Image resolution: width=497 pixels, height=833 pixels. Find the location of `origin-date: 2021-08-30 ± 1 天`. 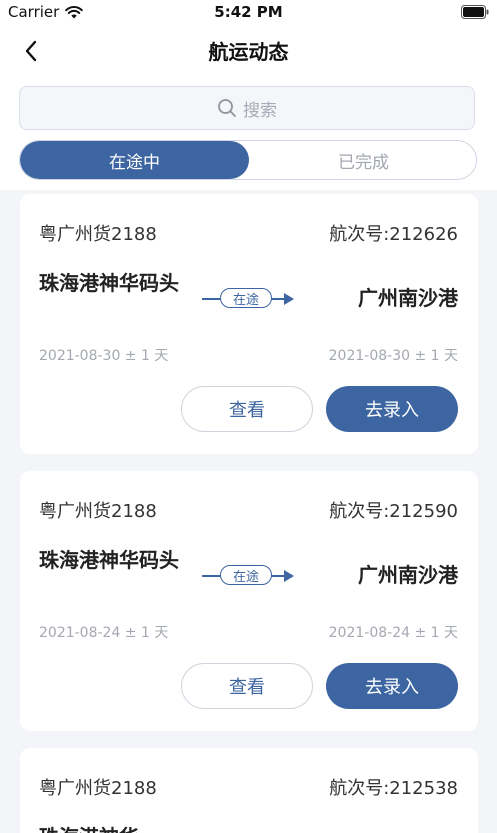

origin-date: 2021-08-30 ± 1 天 is located at coordinates (104, 356).